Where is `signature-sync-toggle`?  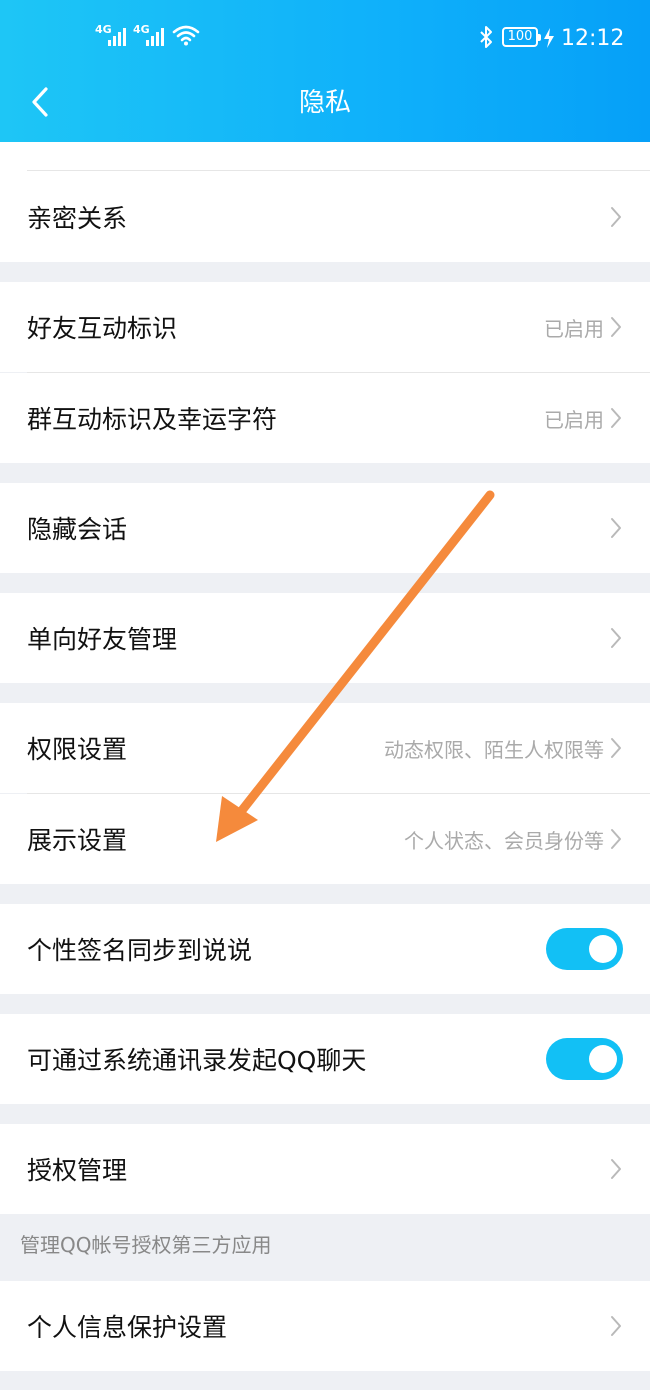 signature-sync-toggle is located at coordinates (584, 949).